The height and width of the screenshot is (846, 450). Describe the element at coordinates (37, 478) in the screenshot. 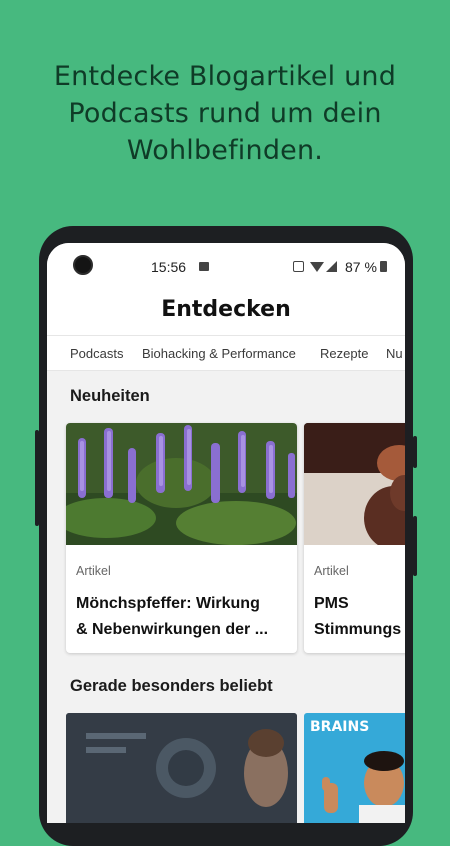

I see `phone-side-button-left` at that location.